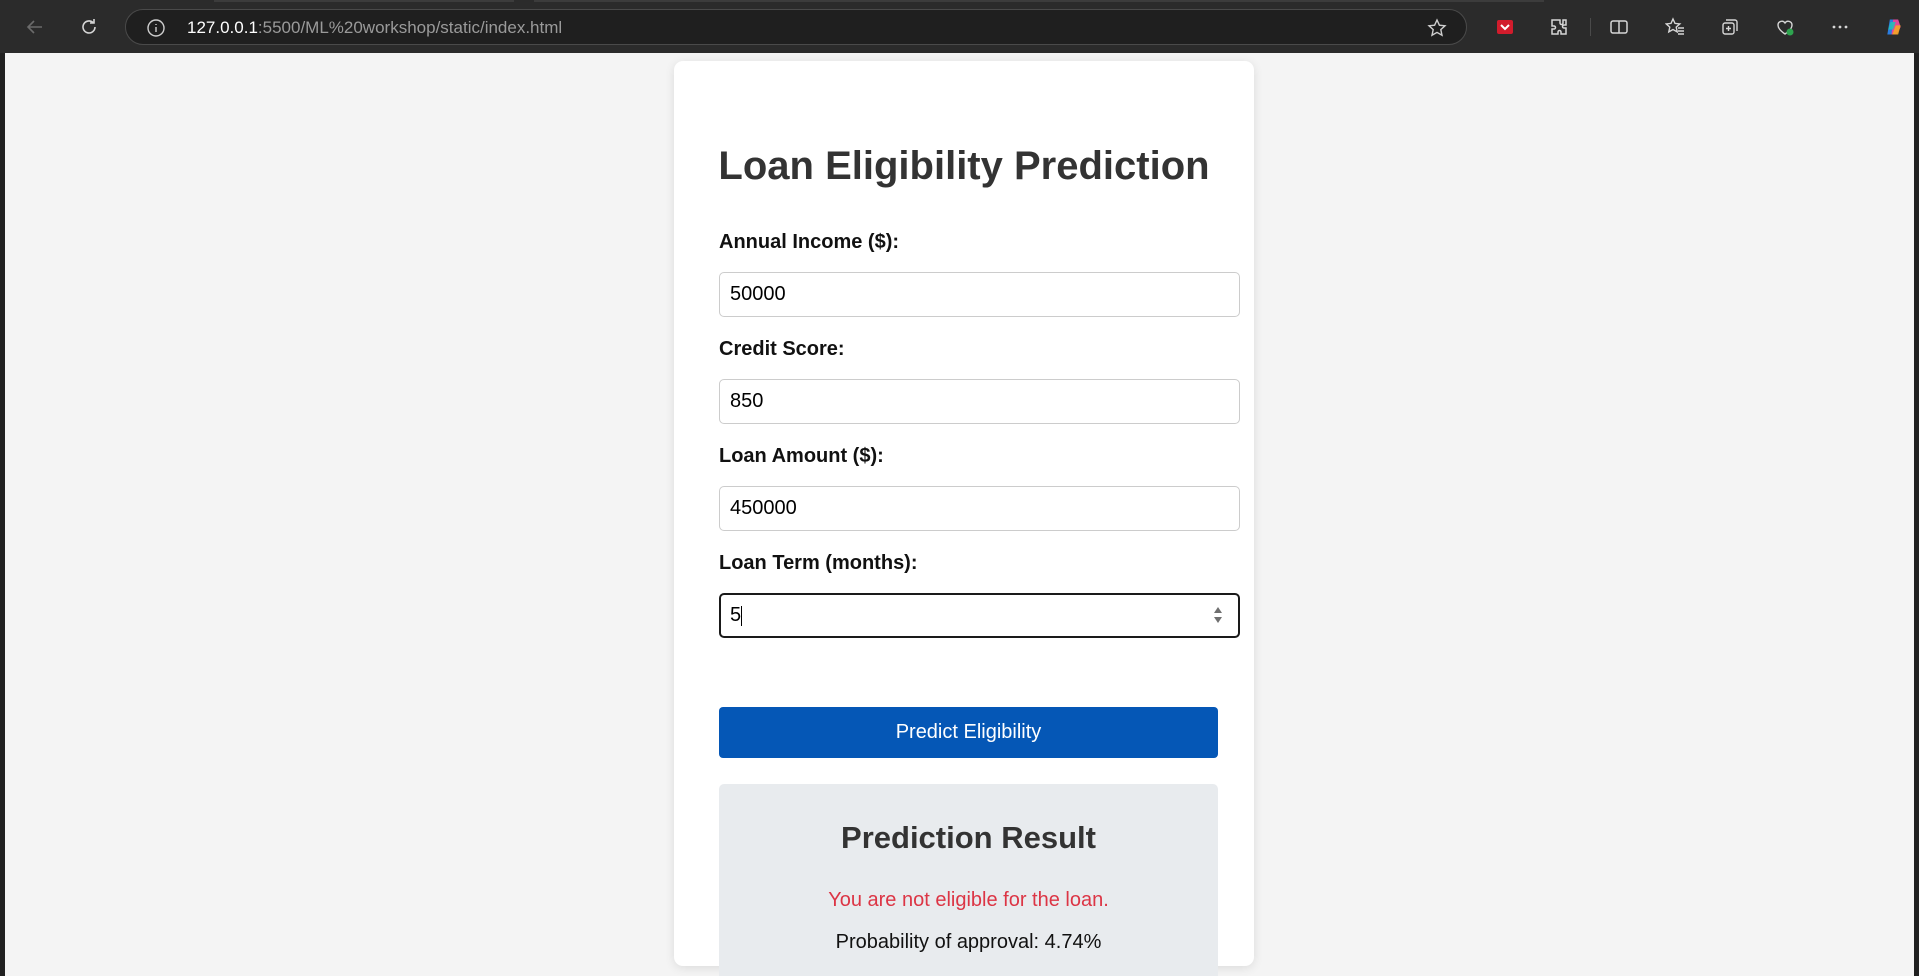 The image size is (1919, 976). What do you see at coordinates (964, 166) in the screenshot?
I see `page-title: Loan Eligibility Prediction` at bounding box center [964, 166].